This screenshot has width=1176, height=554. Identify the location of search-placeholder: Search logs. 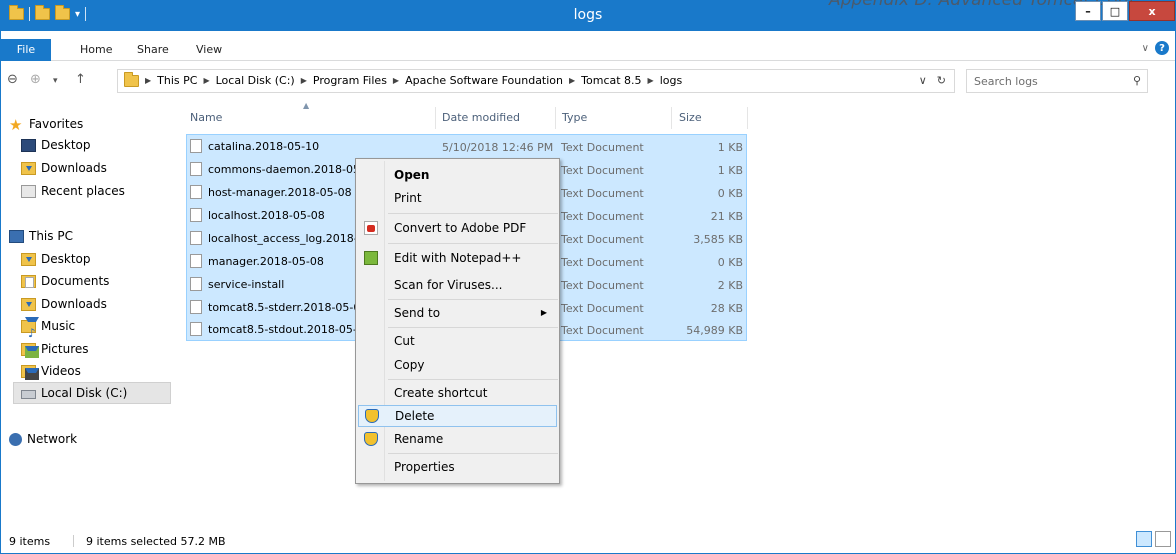
(1006, 81).